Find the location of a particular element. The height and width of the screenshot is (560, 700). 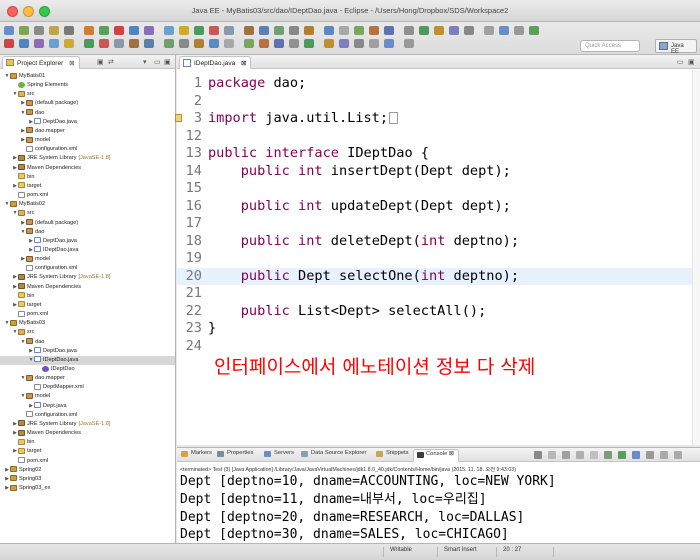

tree-item: ▶ Spring03_ex is located at coordinates (87, 488).